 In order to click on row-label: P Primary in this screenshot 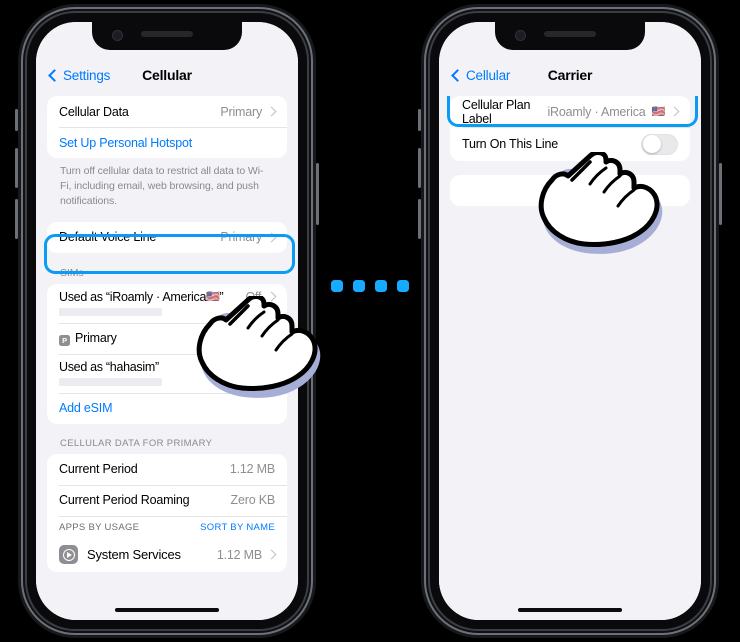, I will do `click(88, 338)`.